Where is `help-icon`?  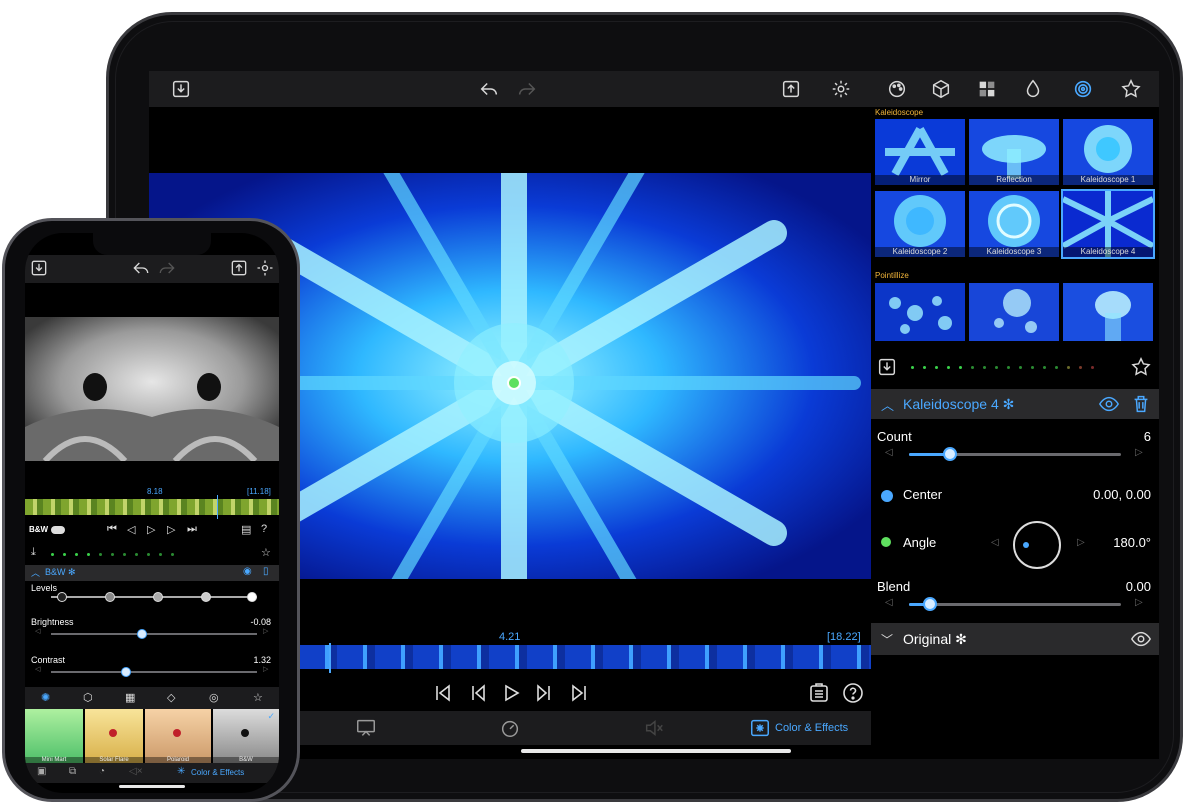 help-icon is located at coordinates (853, 693).